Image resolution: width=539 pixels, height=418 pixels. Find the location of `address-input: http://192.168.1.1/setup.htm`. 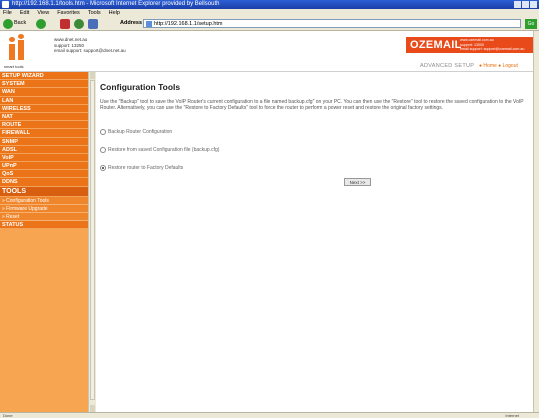

address-input: http://192.168.1.1/setup.htm is located at coordinates (332, 23).